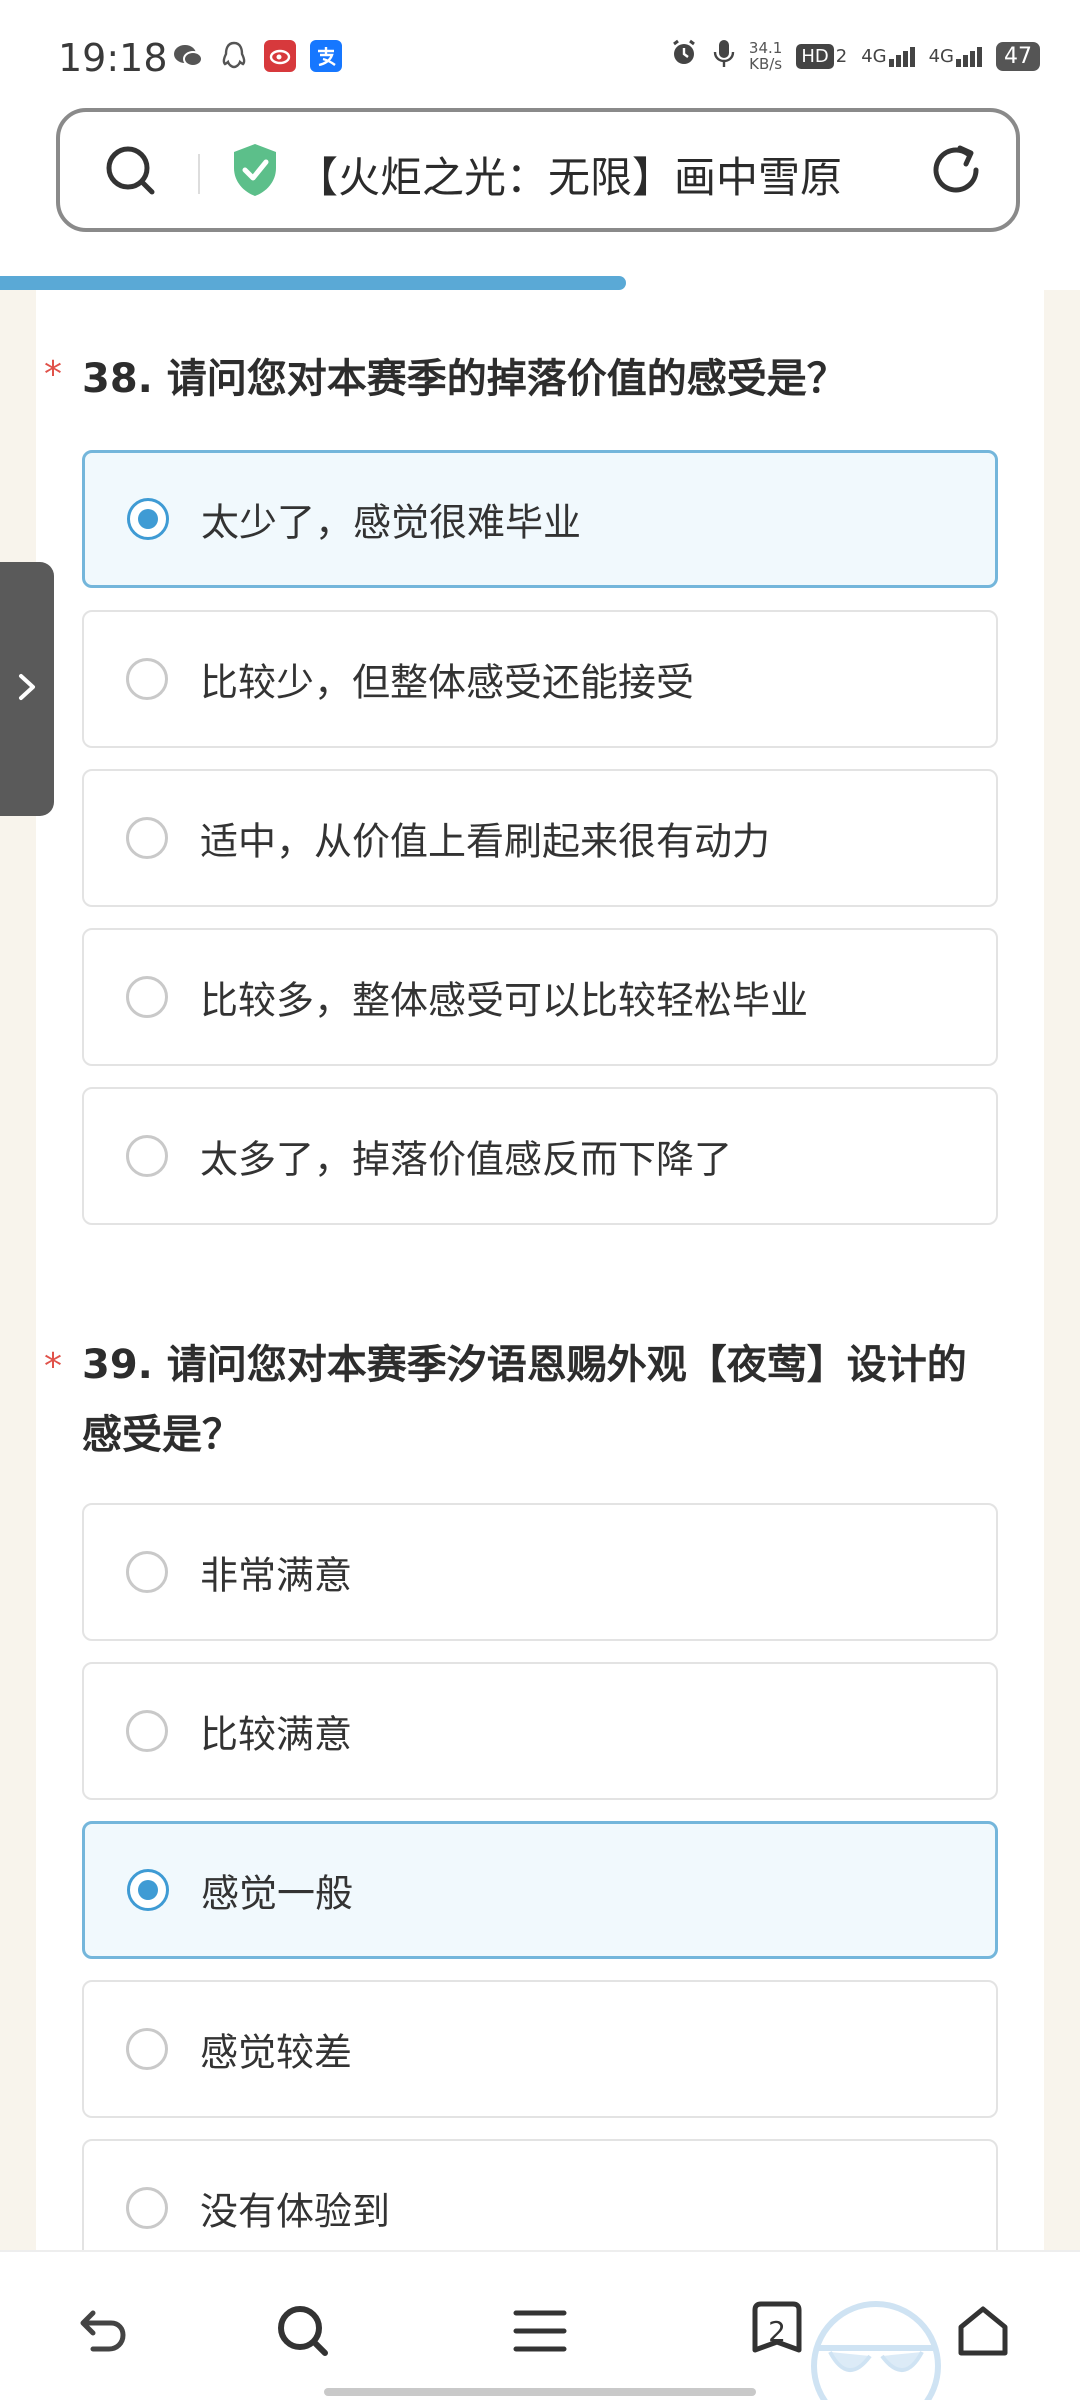 The height and width of the screenshot is (2402, 1080). I want to click on option-label: 比较满意, so click(276, 1734).